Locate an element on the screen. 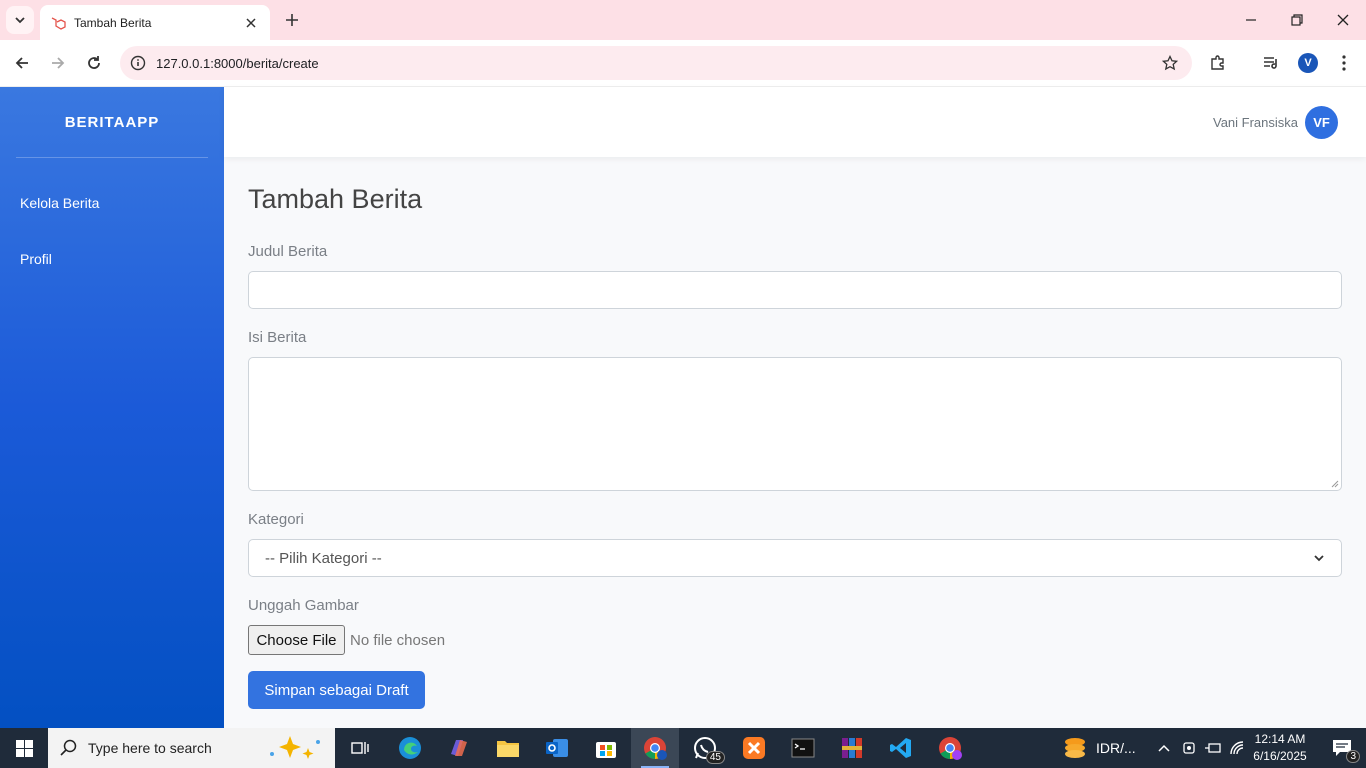  edge-icon is located at coordinates (410, 748).